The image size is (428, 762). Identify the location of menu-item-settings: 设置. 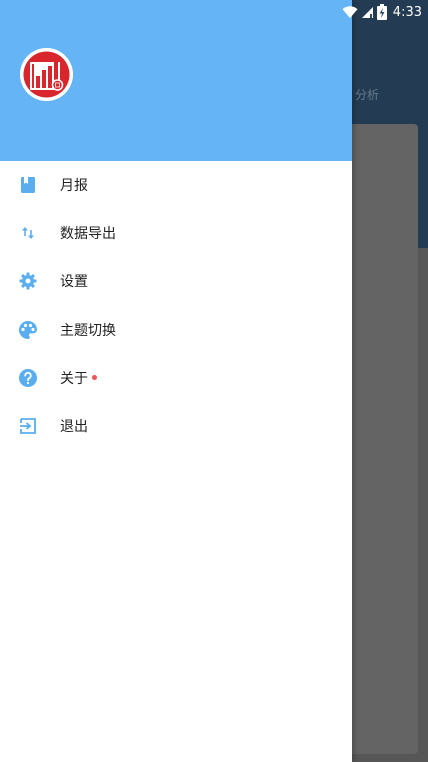
(176, 281).